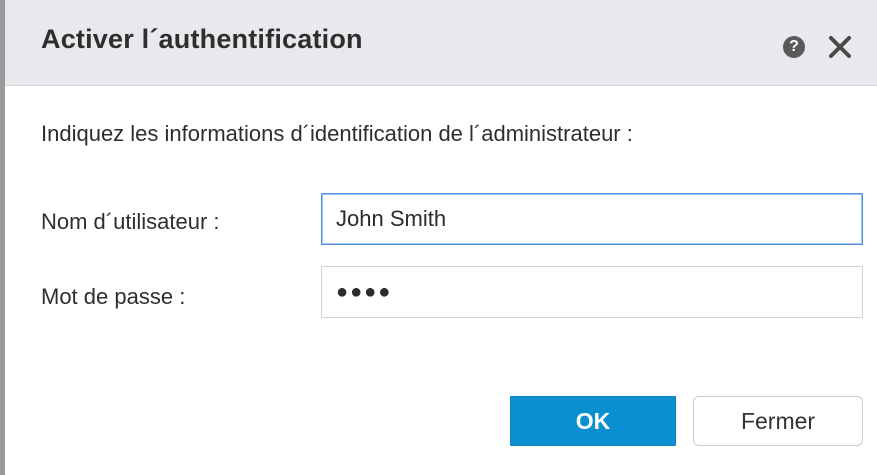 The height and width of the screenshot is (475, 877). What do you see at coordinates (593, 421) in the screenshot?
I see `ok-button: OK` at bounding box center [593, 421].